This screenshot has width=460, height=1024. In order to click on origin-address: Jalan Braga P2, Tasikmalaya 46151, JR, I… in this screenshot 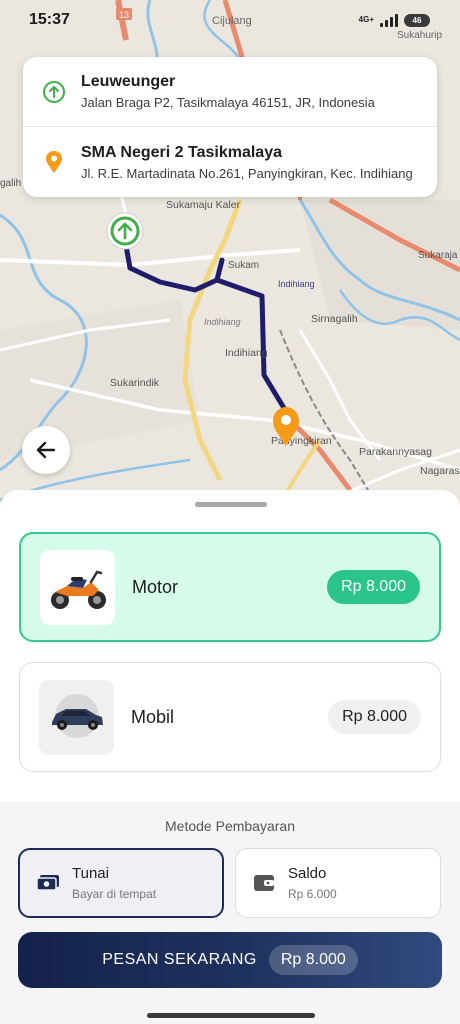, I will do `click(228, 102)`.